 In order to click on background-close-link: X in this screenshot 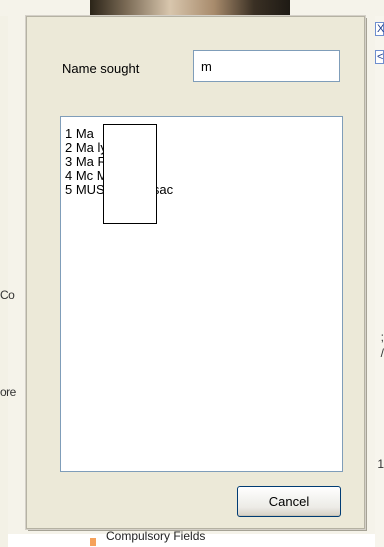, I will do `click(379, 29)`.